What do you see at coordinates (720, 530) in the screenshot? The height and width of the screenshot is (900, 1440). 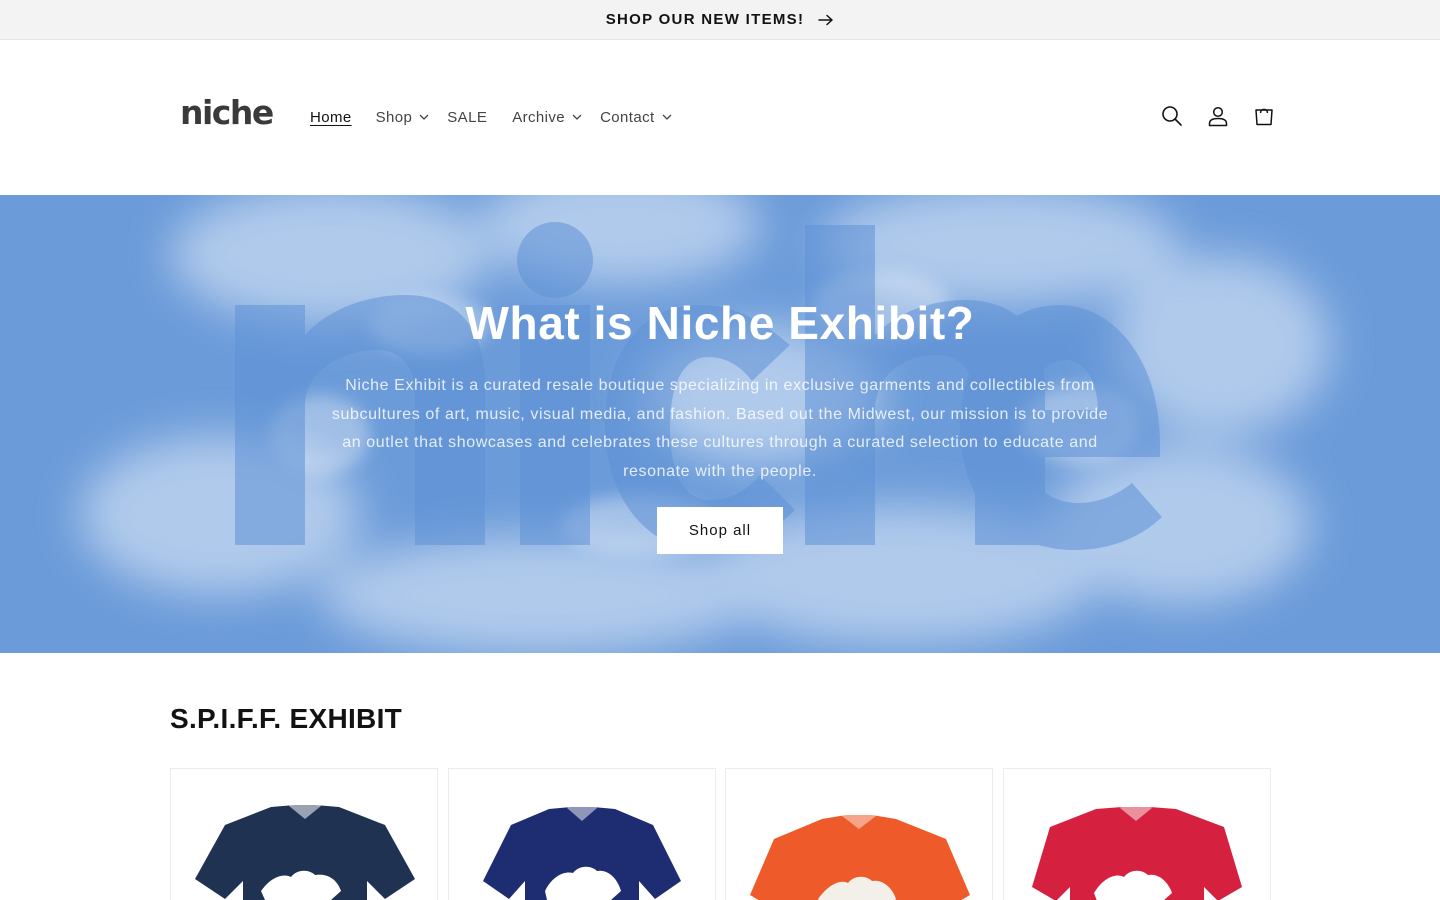 I see `shop-all-button: Shop all` at bounding box center [720, 530].